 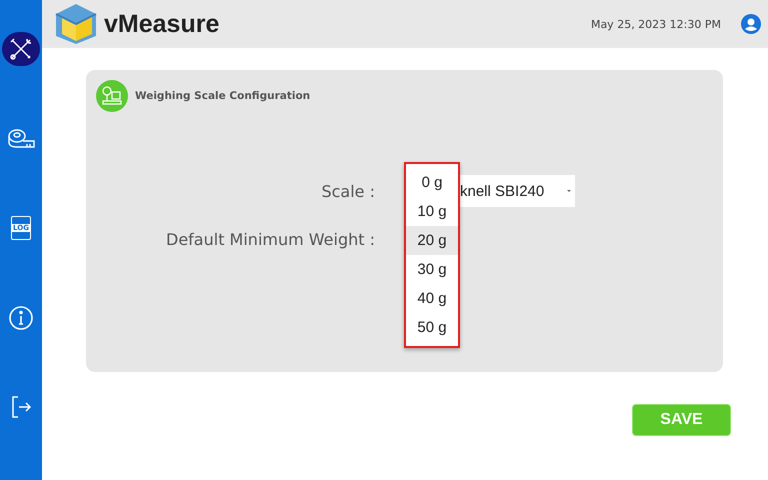 I want to click on info-icon, so click(x=21, y=317).